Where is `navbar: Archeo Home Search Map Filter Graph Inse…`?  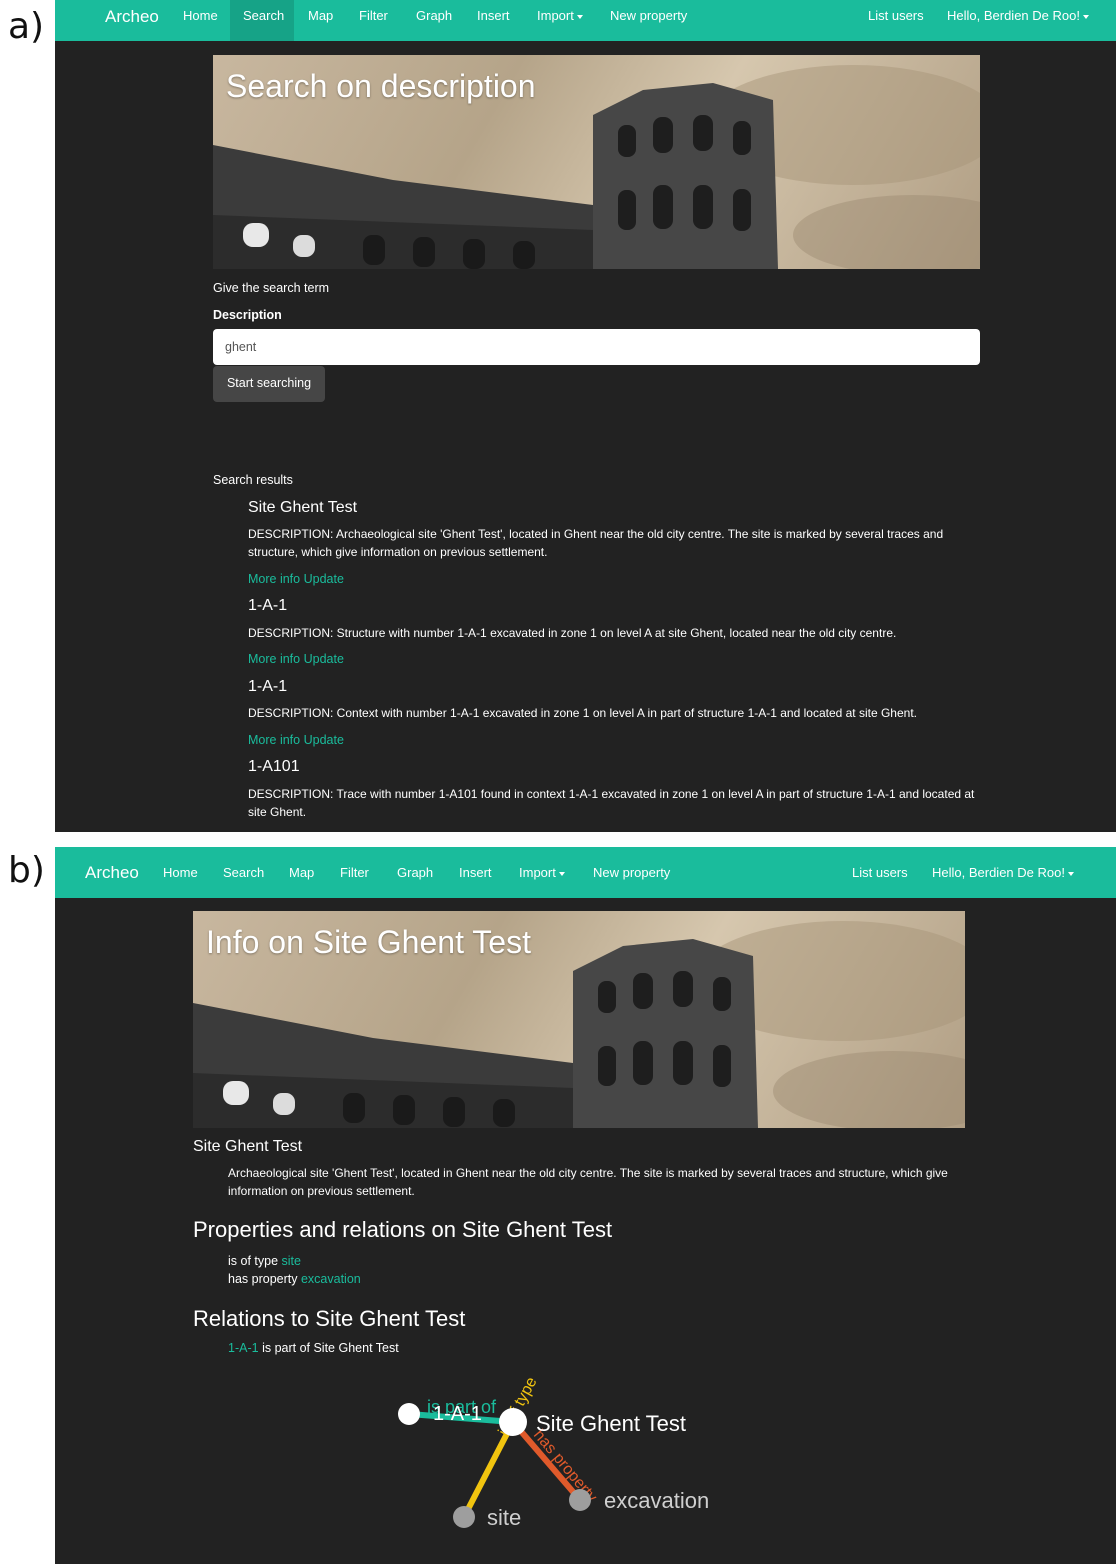 navbar: Archeo Home Search Map Filter Graph Inse… is located at coordinates (585, 20).